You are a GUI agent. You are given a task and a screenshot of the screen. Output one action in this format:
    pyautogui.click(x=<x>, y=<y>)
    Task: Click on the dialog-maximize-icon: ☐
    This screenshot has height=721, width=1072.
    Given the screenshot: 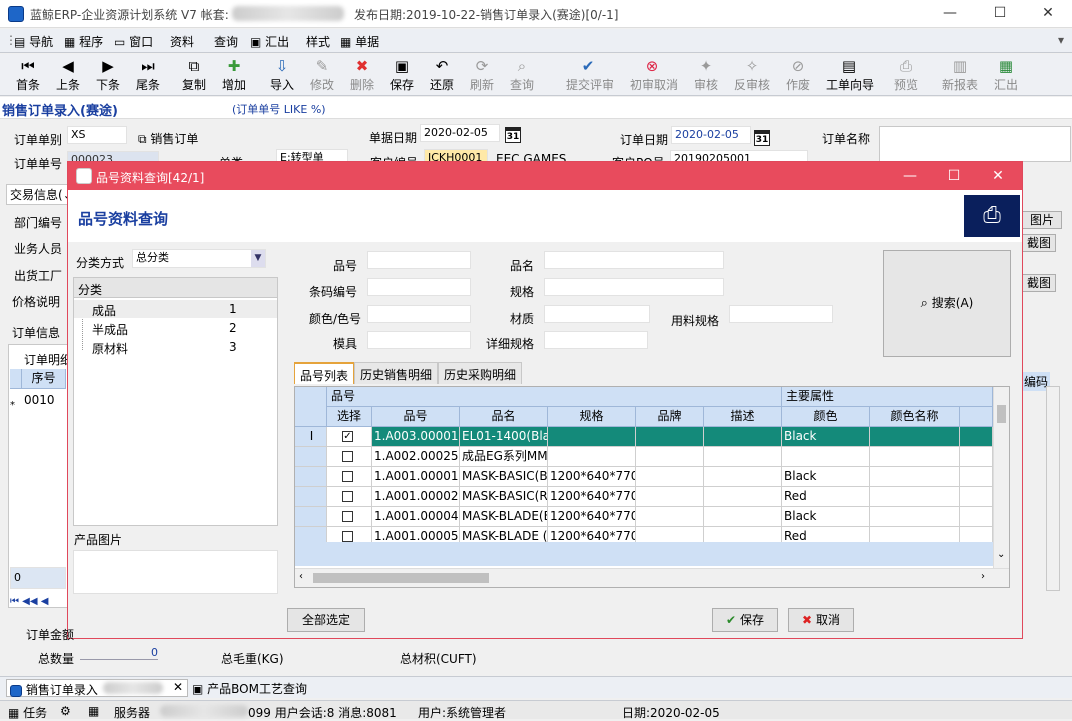 What is the action you would take?
    pyautogui.click(x=954, y=176)
    